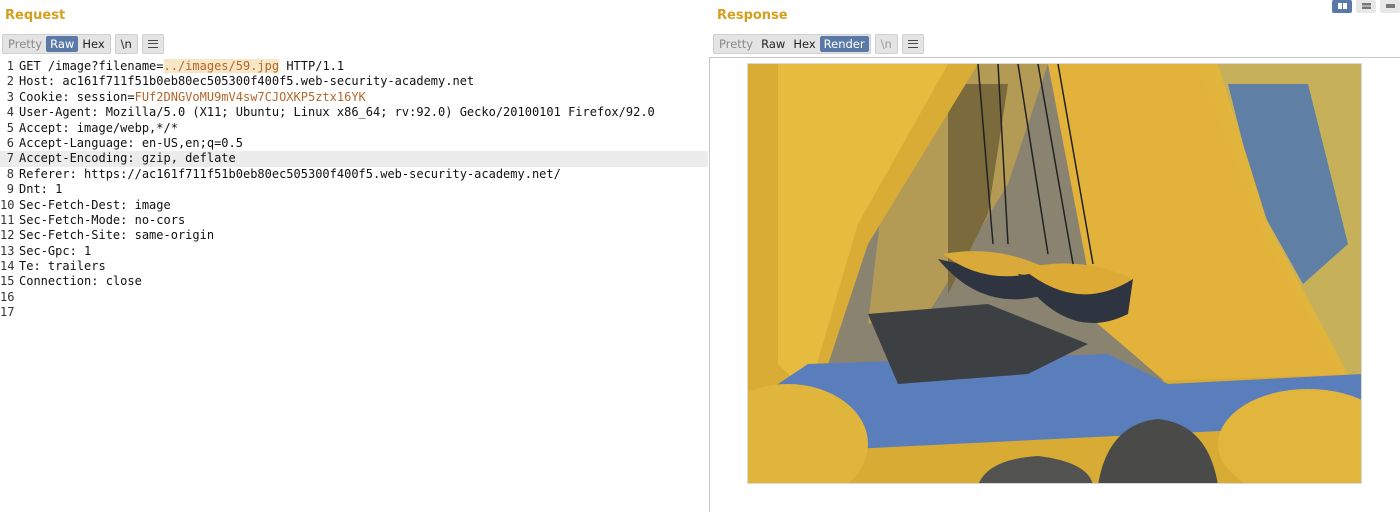 The height and width of the screenshot is (512, 1400). I want to click on line-text: Accept-Encoding: gzip, deflate, so click(127, 158).